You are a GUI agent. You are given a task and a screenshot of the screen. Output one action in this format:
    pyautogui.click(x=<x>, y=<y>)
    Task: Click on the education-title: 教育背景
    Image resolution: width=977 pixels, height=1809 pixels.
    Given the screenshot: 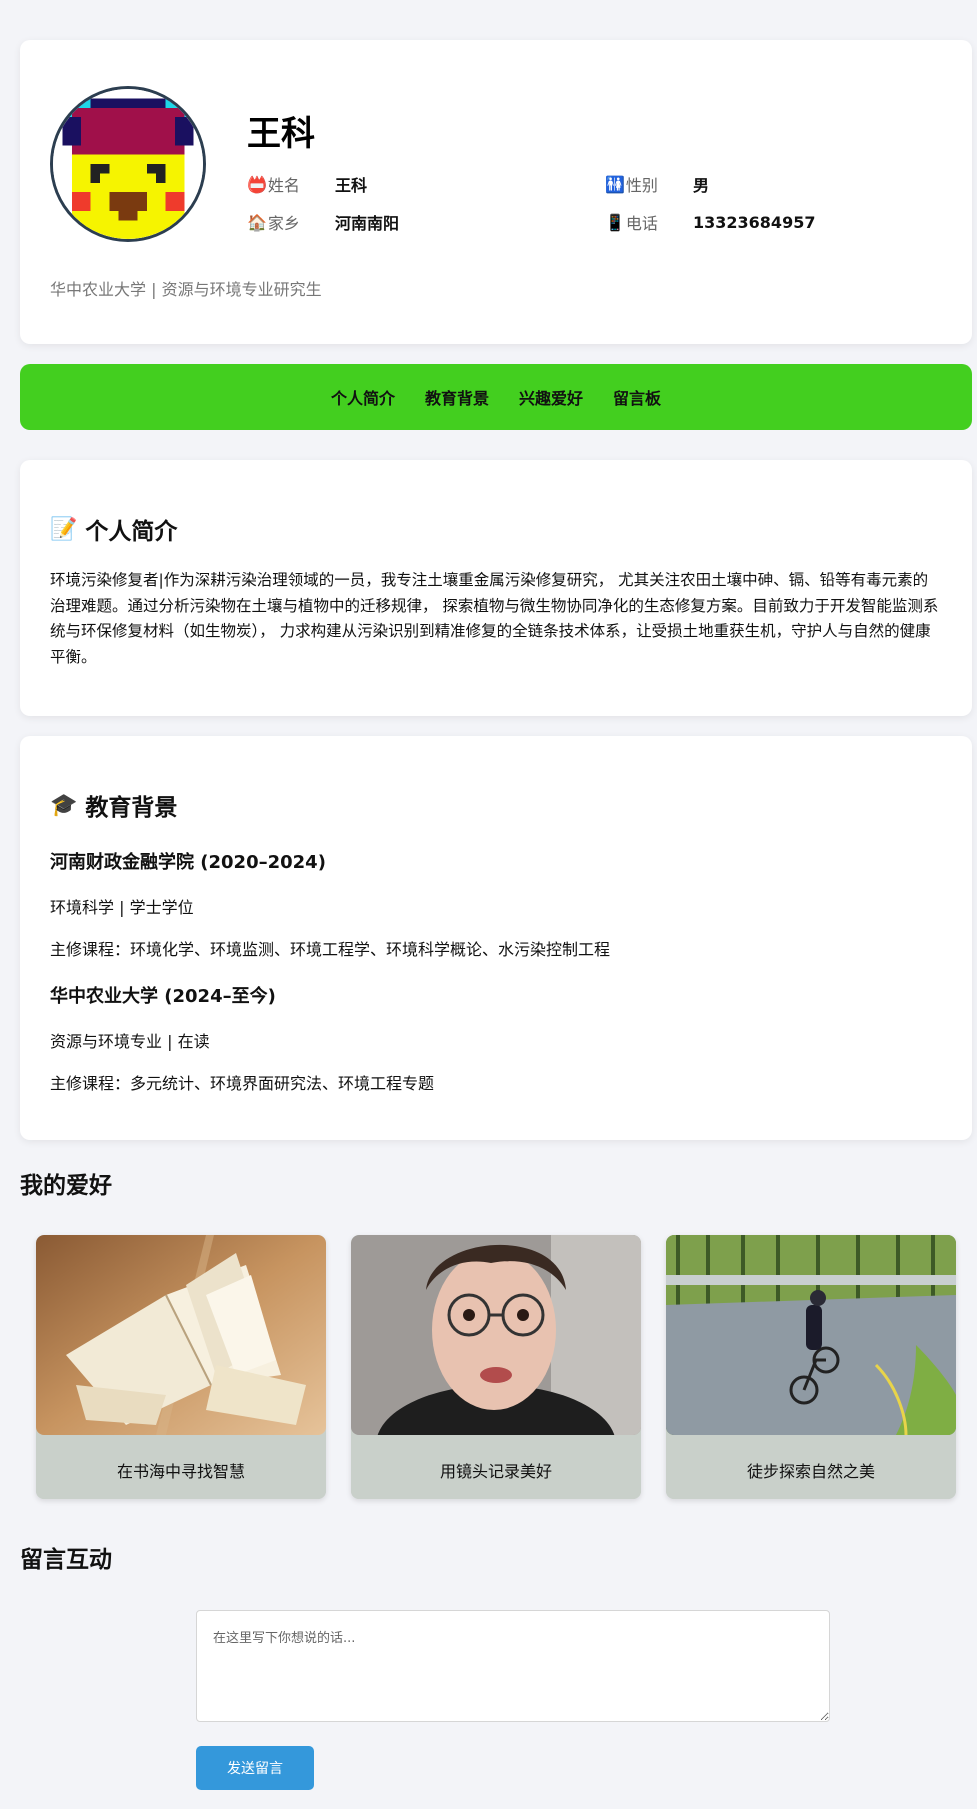 What is the action you would take?
    pyautogui.click(x=131, y=808)
    